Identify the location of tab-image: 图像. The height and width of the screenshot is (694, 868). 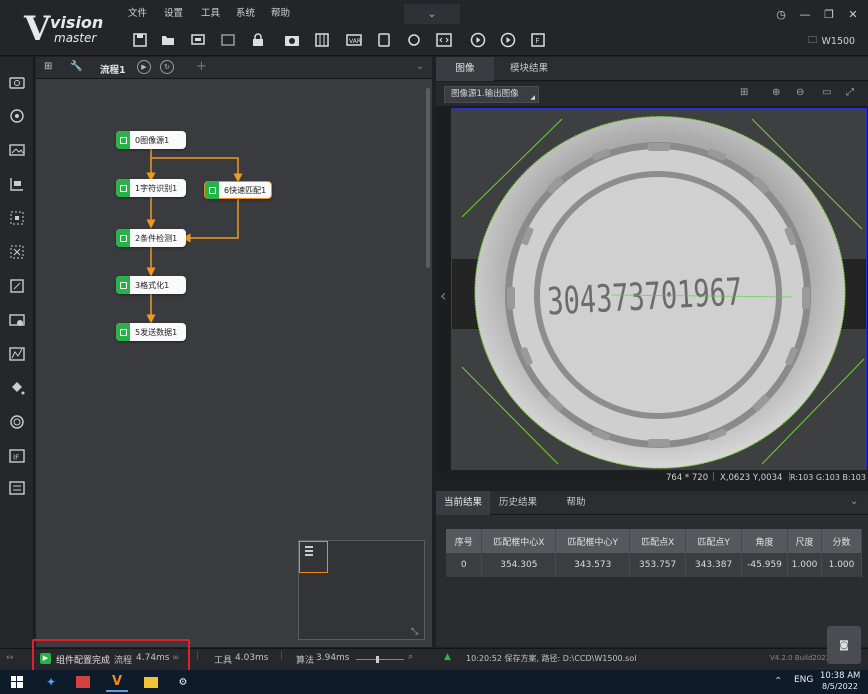
(465, 69).